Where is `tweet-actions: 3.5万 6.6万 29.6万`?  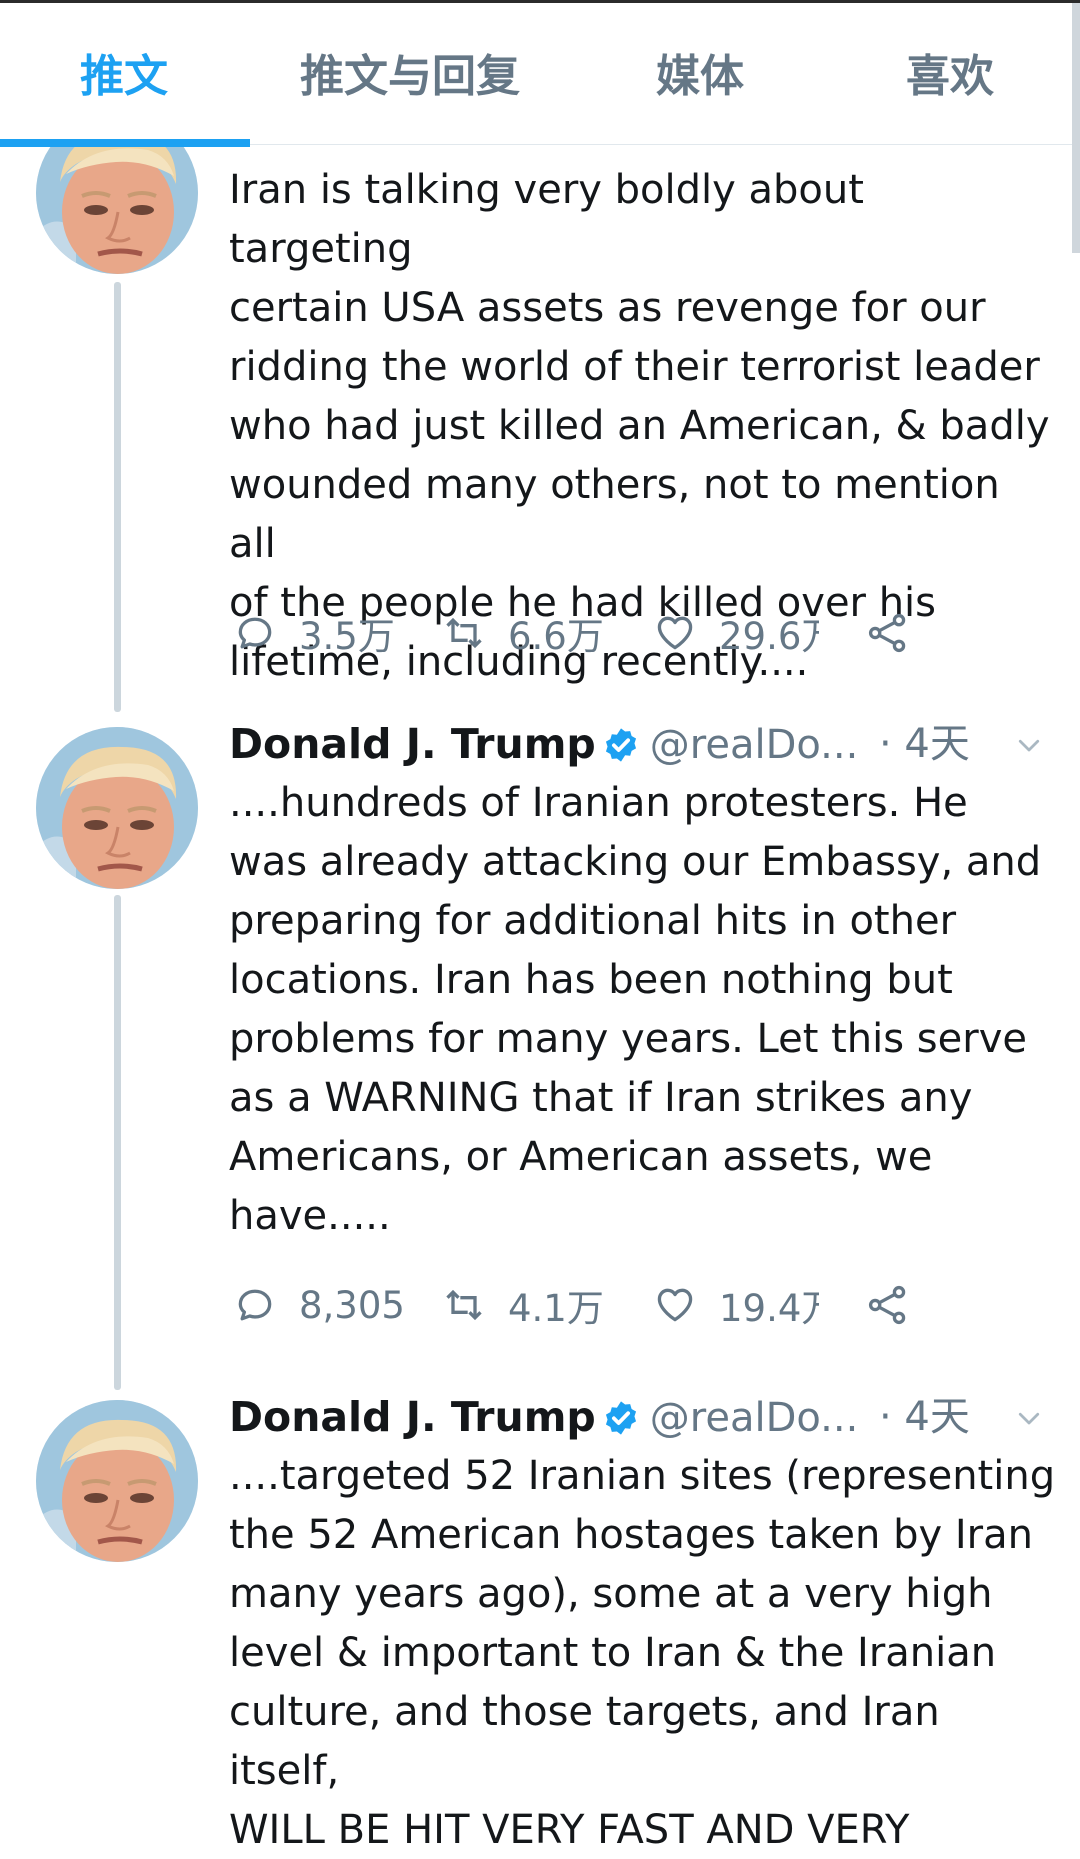 tweet-actions: 3.5万 6.6万 29.6万 is located at coordinates (583, 633).